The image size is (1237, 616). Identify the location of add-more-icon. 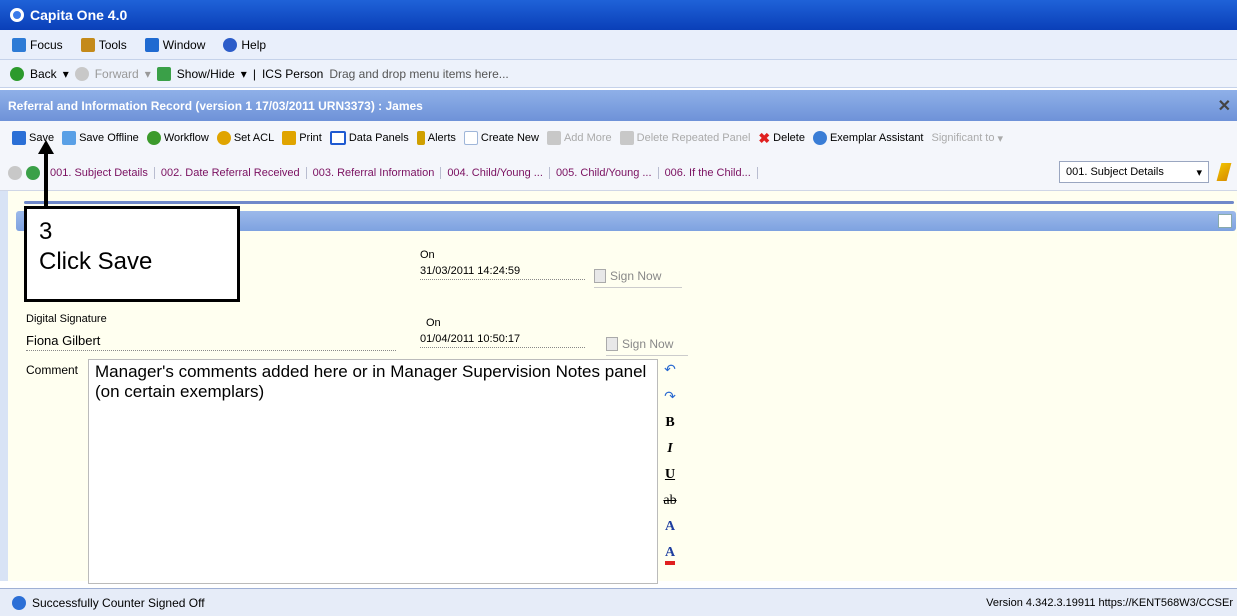
(553, 138).